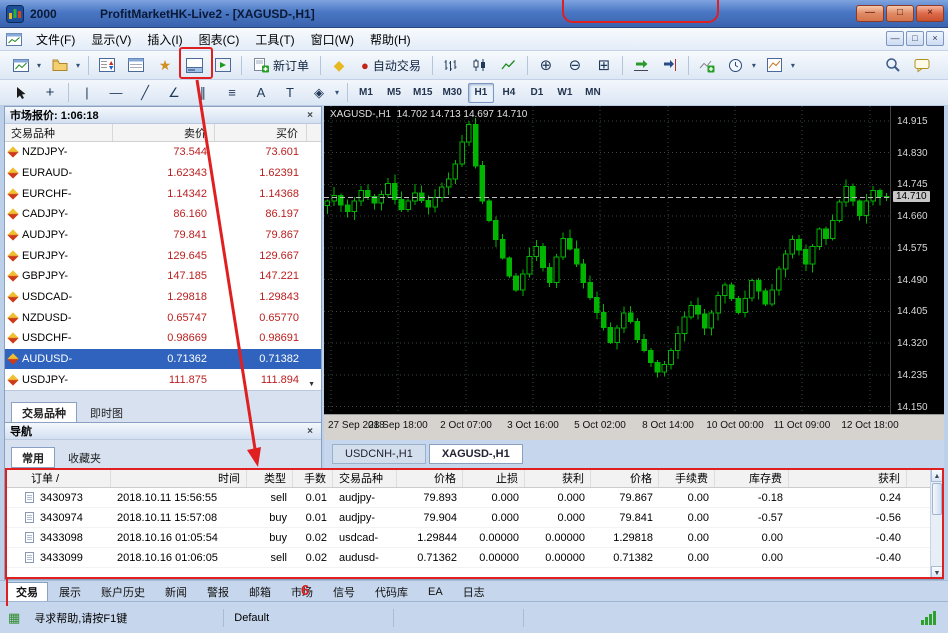 The image size is (948, 633). Describe the element at coordinates (736, 65) in the screenshot. I see `periods-button` at that location.